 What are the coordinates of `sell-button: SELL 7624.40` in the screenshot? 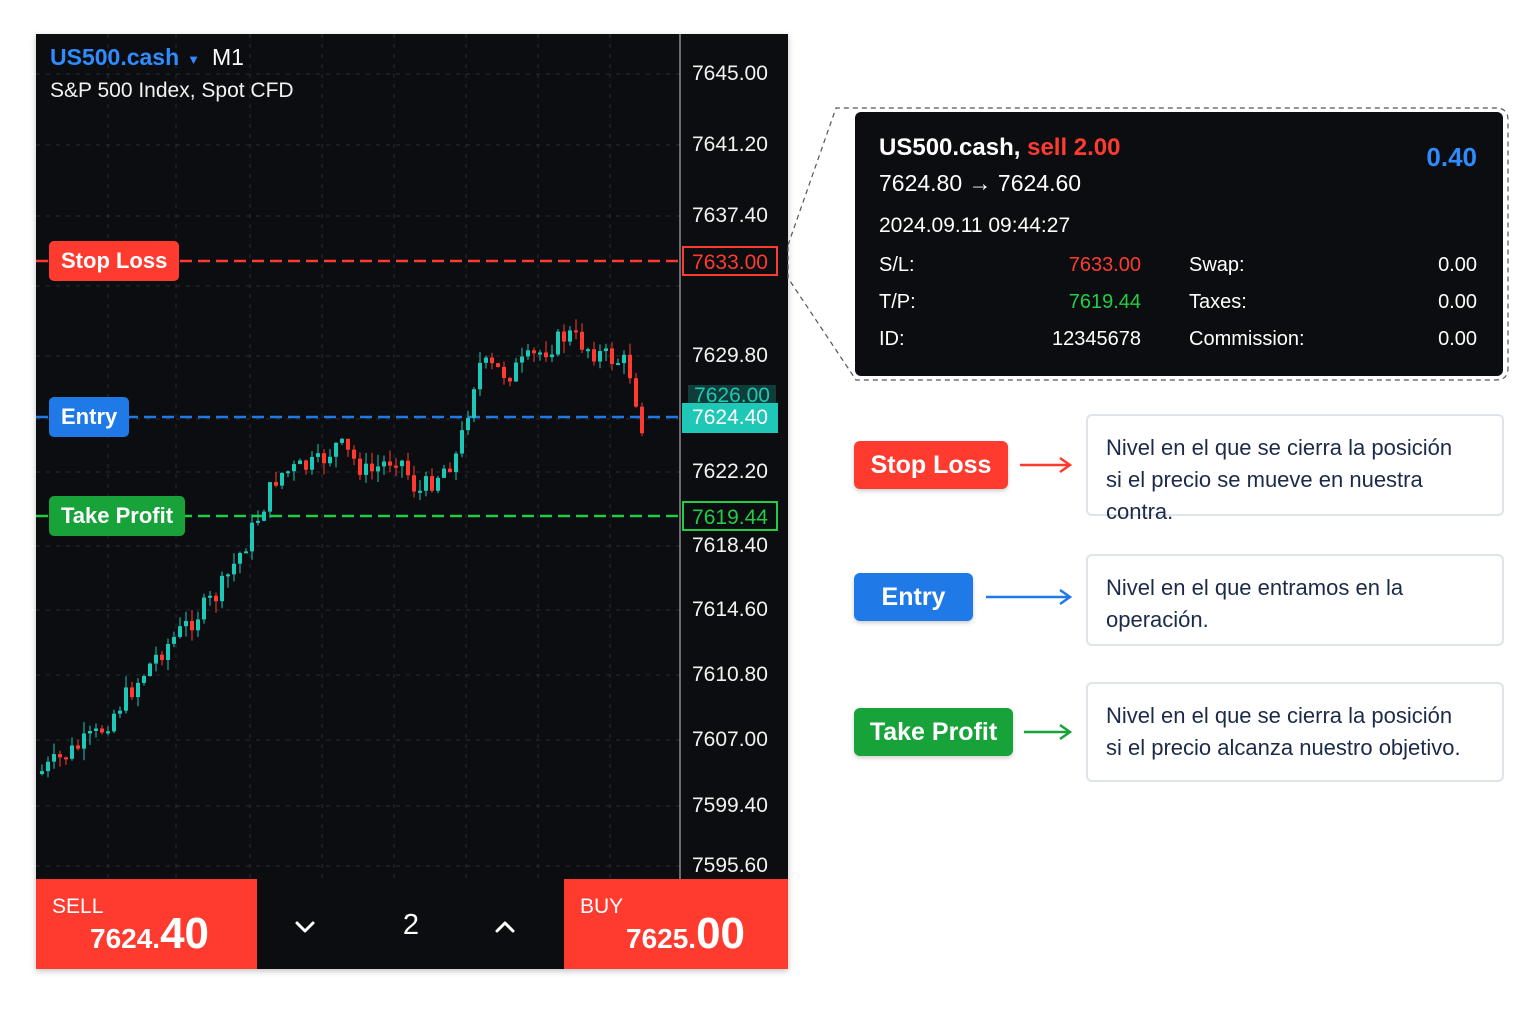 It's located at (146, 924).